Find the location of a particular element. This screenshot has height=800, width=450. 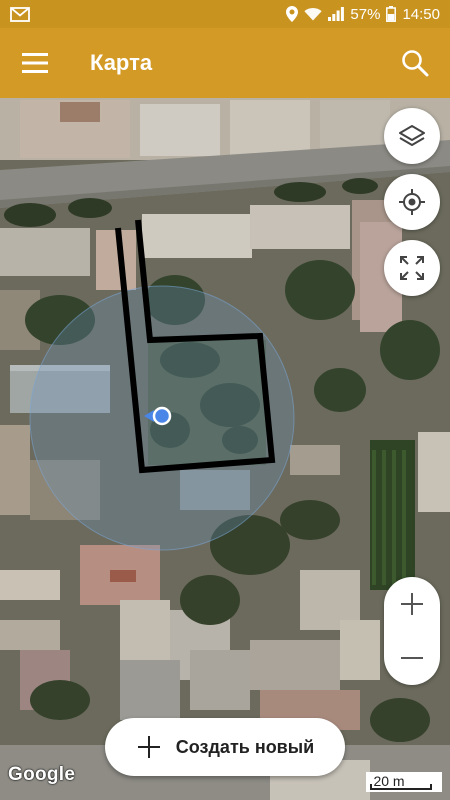

location-pin-icon is located at coordinates (292, 14).